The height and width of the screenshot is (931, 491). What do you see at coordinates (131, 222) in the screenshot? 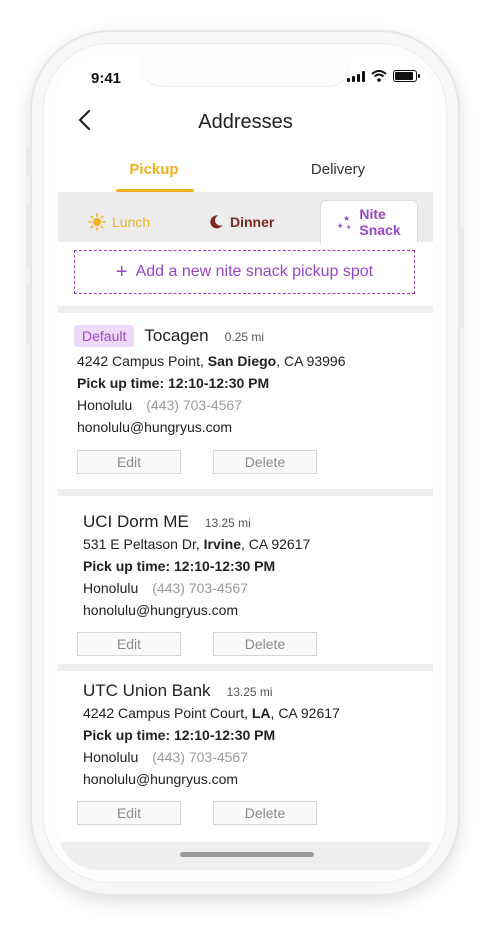
I see `meal-tab-lunch-label: Lunch` at bounding box center [131, 222].